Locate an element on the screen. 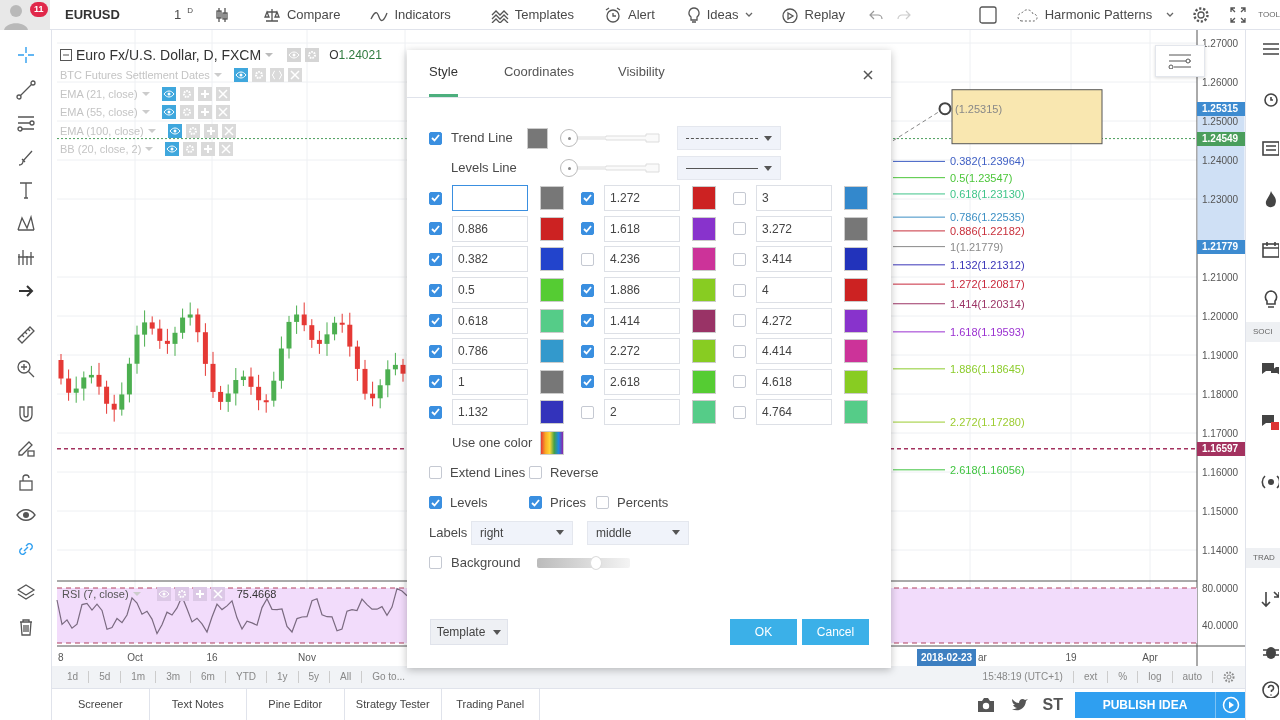 Image resolution: width=1280 pixels, height=720 pixels. level-label: 1(1.21779) is located at coordinates (977, 247).